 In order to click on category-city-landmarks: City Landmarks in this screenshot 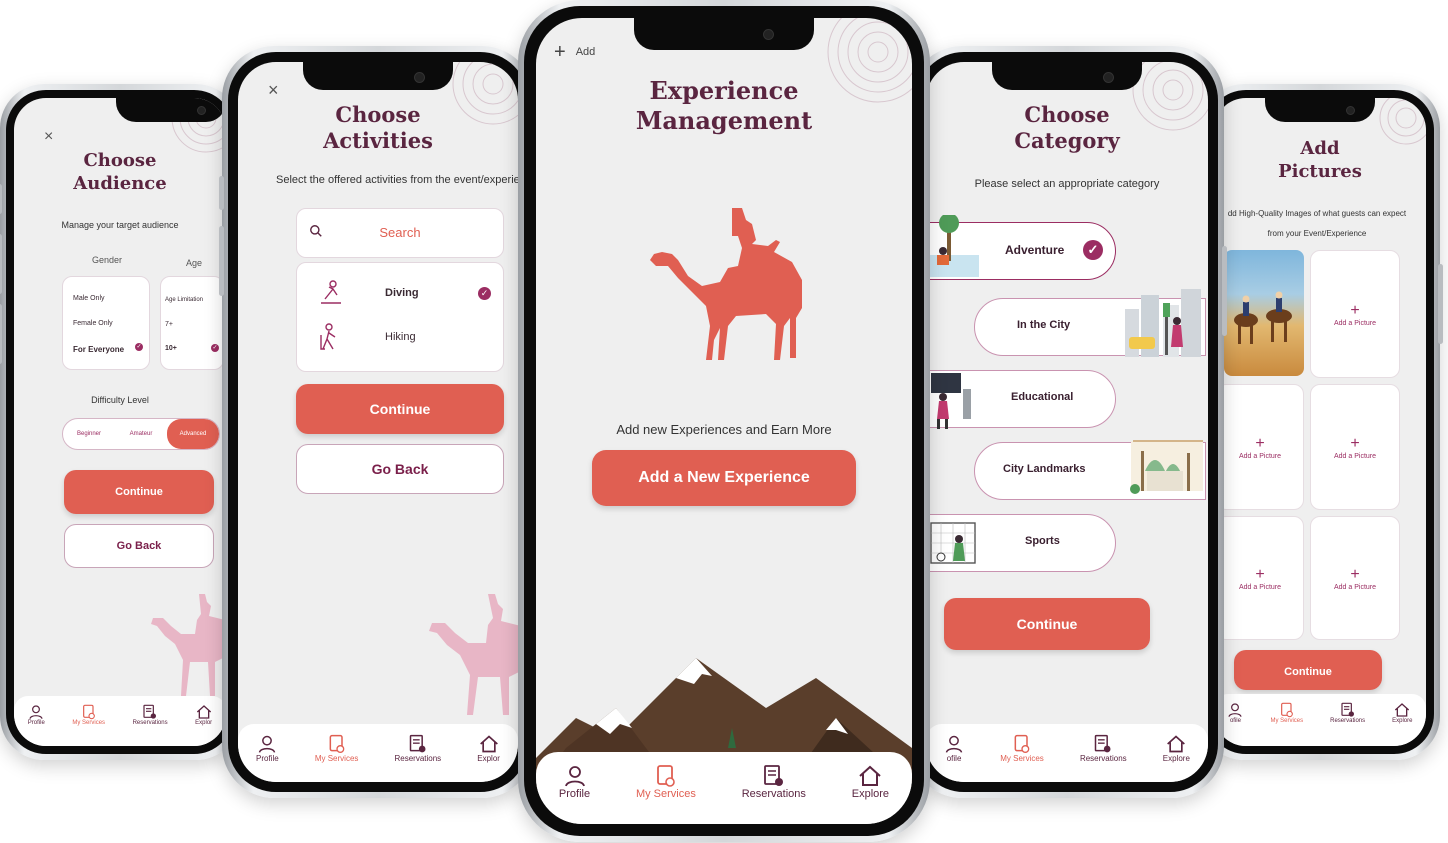, I will do `click(1090, 470)`.